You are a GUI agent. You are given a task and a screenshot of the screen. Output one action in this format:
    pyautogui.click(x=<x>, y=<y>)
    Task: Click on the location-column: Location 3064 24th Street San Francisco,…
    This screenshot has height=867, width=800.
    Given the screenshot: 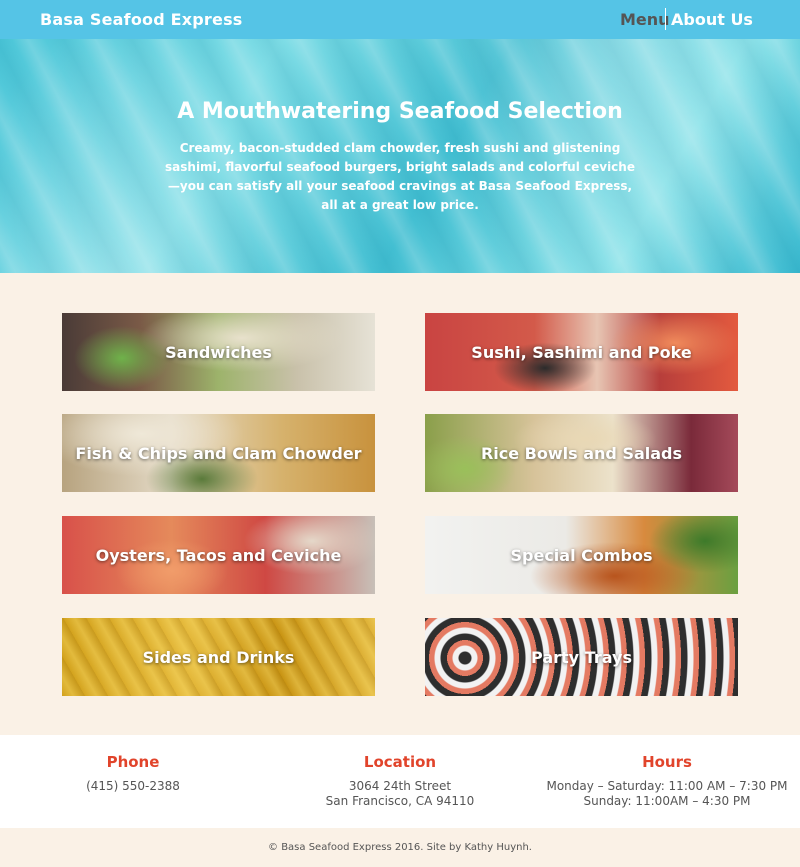 What is the action you would take?
    pyautogui.click(x=400, y=781)
    